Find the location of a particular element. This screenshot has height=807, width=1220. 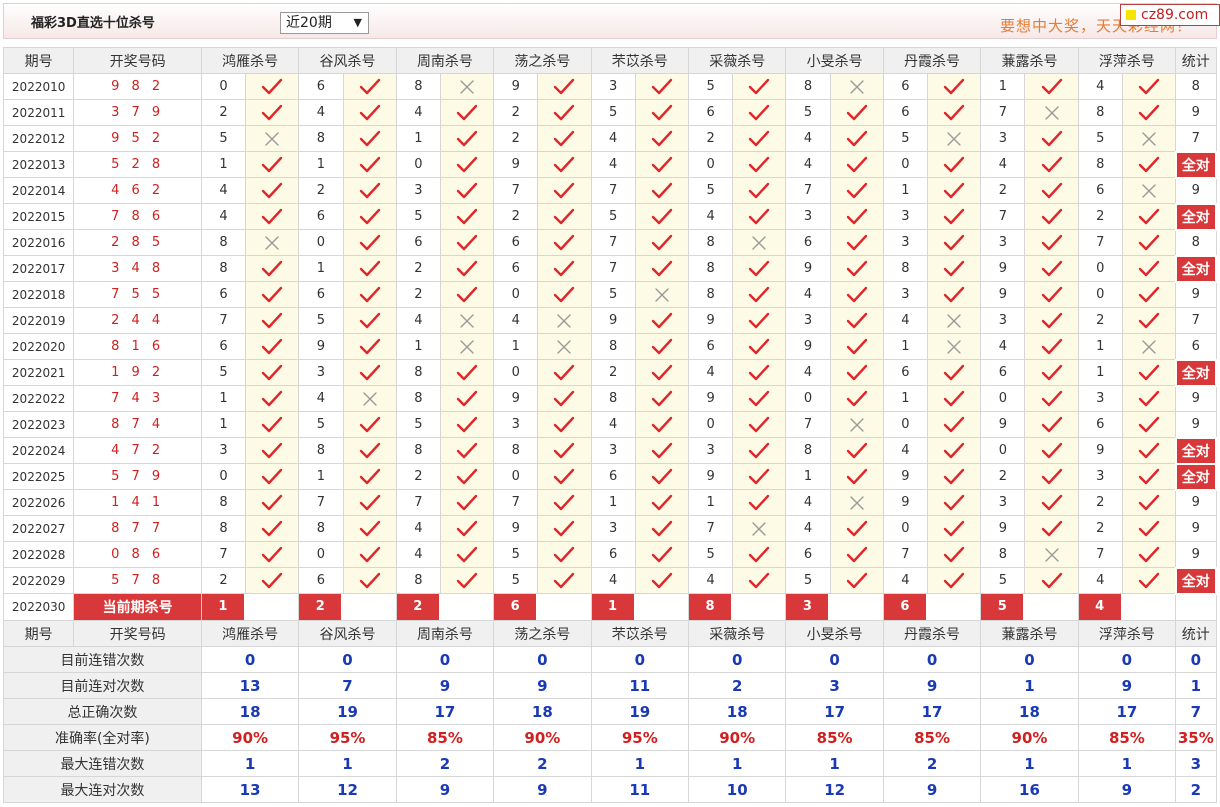

issue-cell: 2022011 is located at coordinates (38, 112).